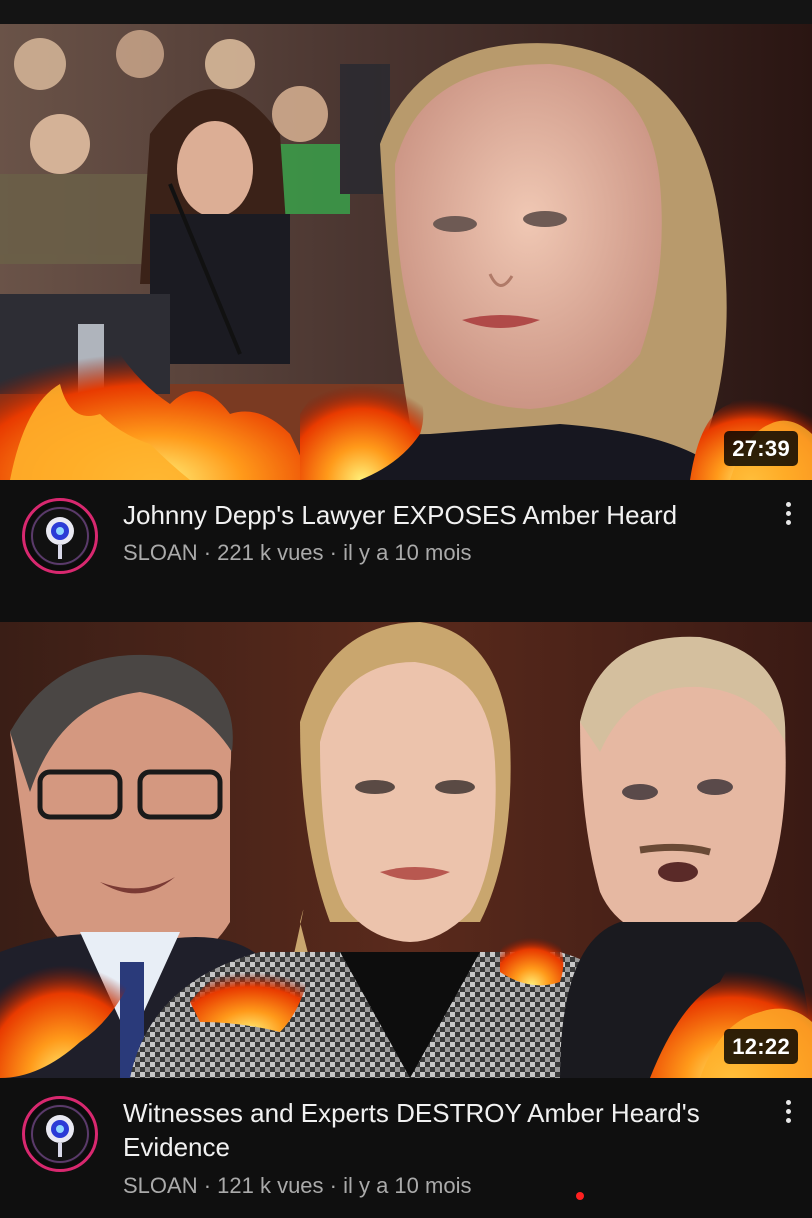 This screenshot has height=1218, width=812. What do you see at coordinates (761, 1046) in the screenshot?
I see `video-duration: 12:22` at bounding box center [761, 1046].